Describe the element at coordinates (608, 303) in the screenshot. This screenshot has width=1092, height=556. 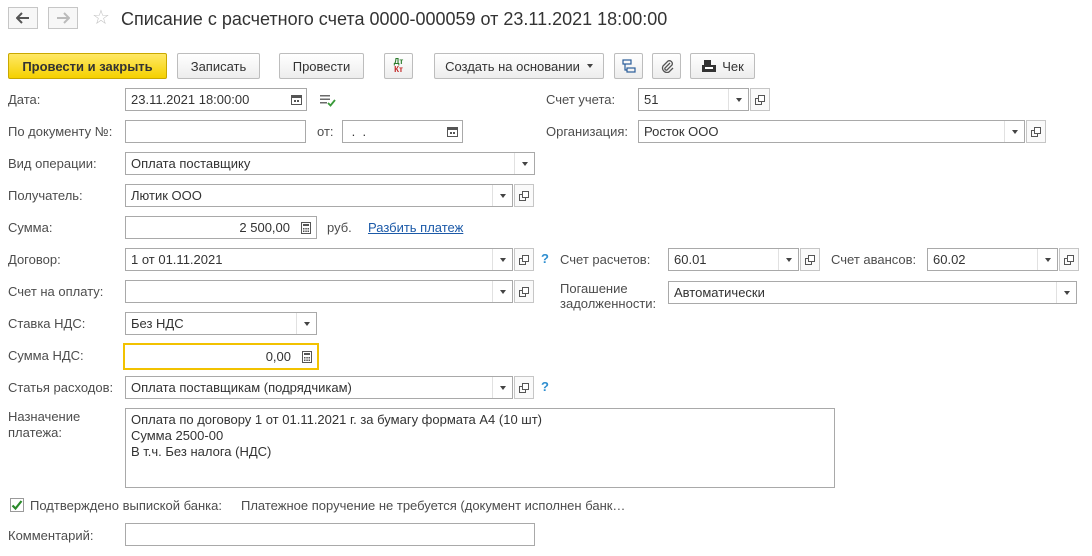
I see `debt-repayment-label-line2: задолженности:` at that location.